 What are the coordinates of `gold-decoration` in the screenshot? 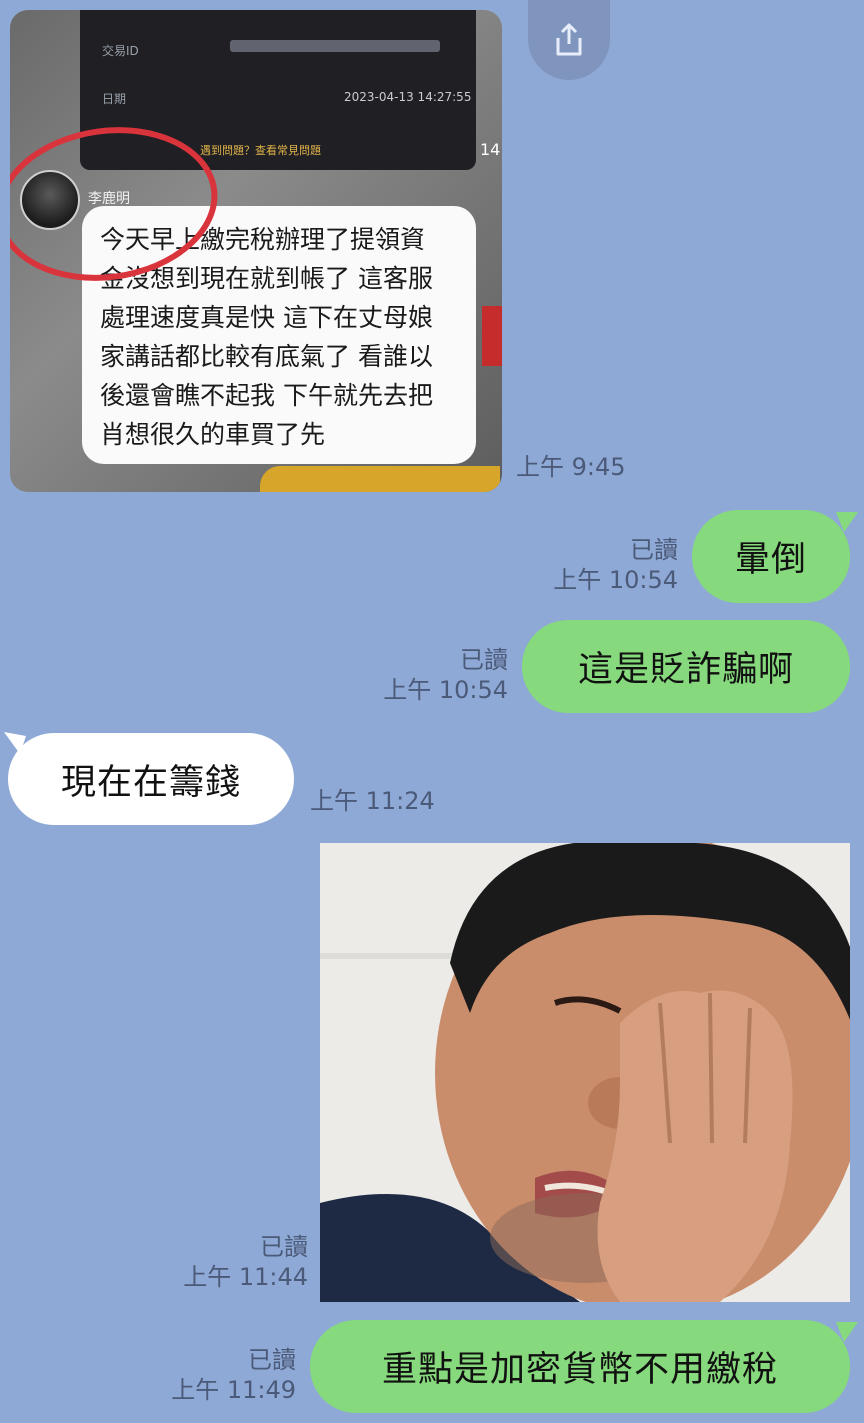 It's located at (380, 479).